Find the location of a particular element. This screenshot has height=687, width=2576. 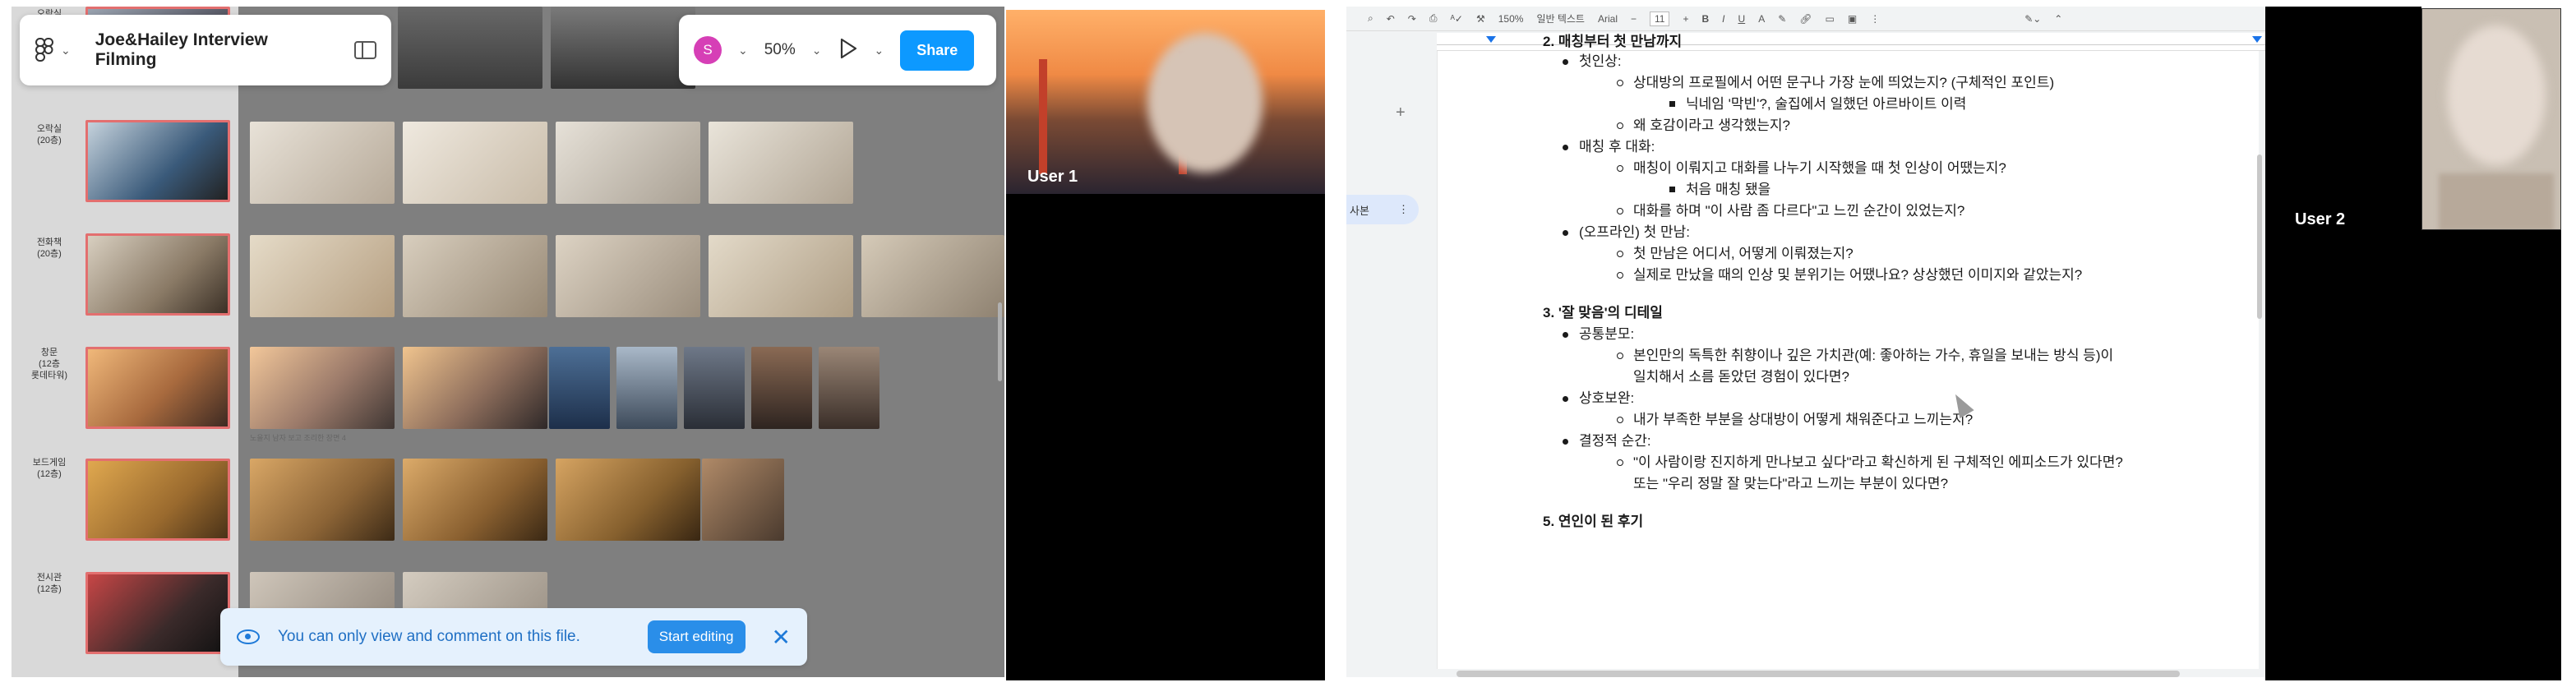

document-line: 공통분모: is located at coordinates (1598, 334).